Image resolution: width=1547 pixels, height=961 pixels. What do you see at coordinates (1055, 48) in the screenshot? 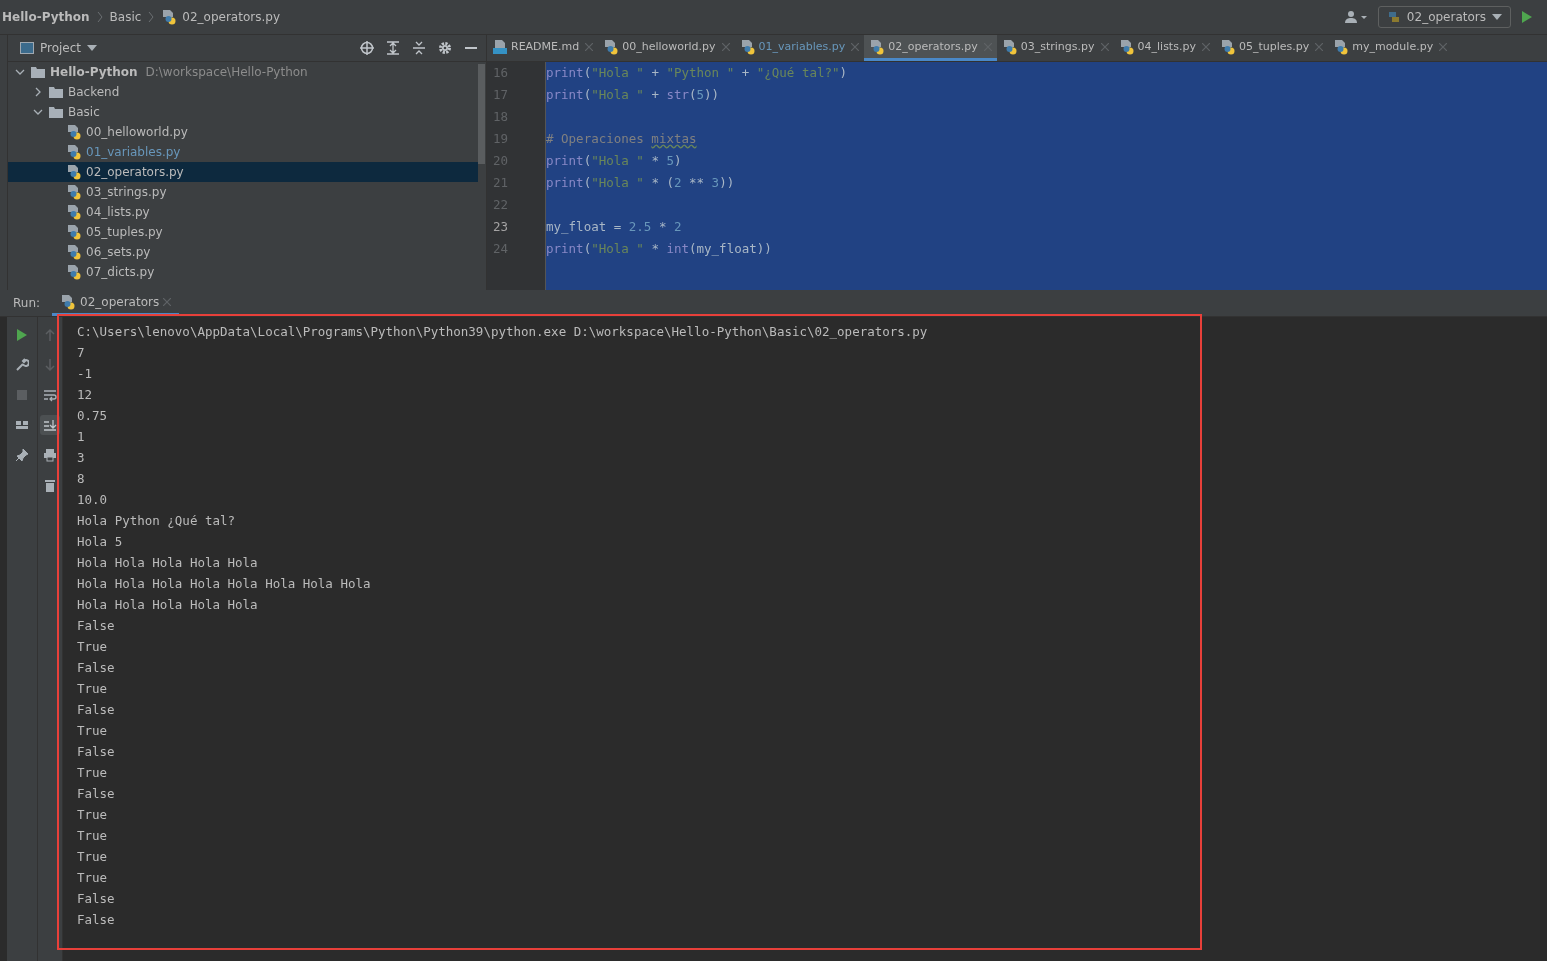
I see `editor-tab: 03_strings.py` at bounding box center [1055, 48].